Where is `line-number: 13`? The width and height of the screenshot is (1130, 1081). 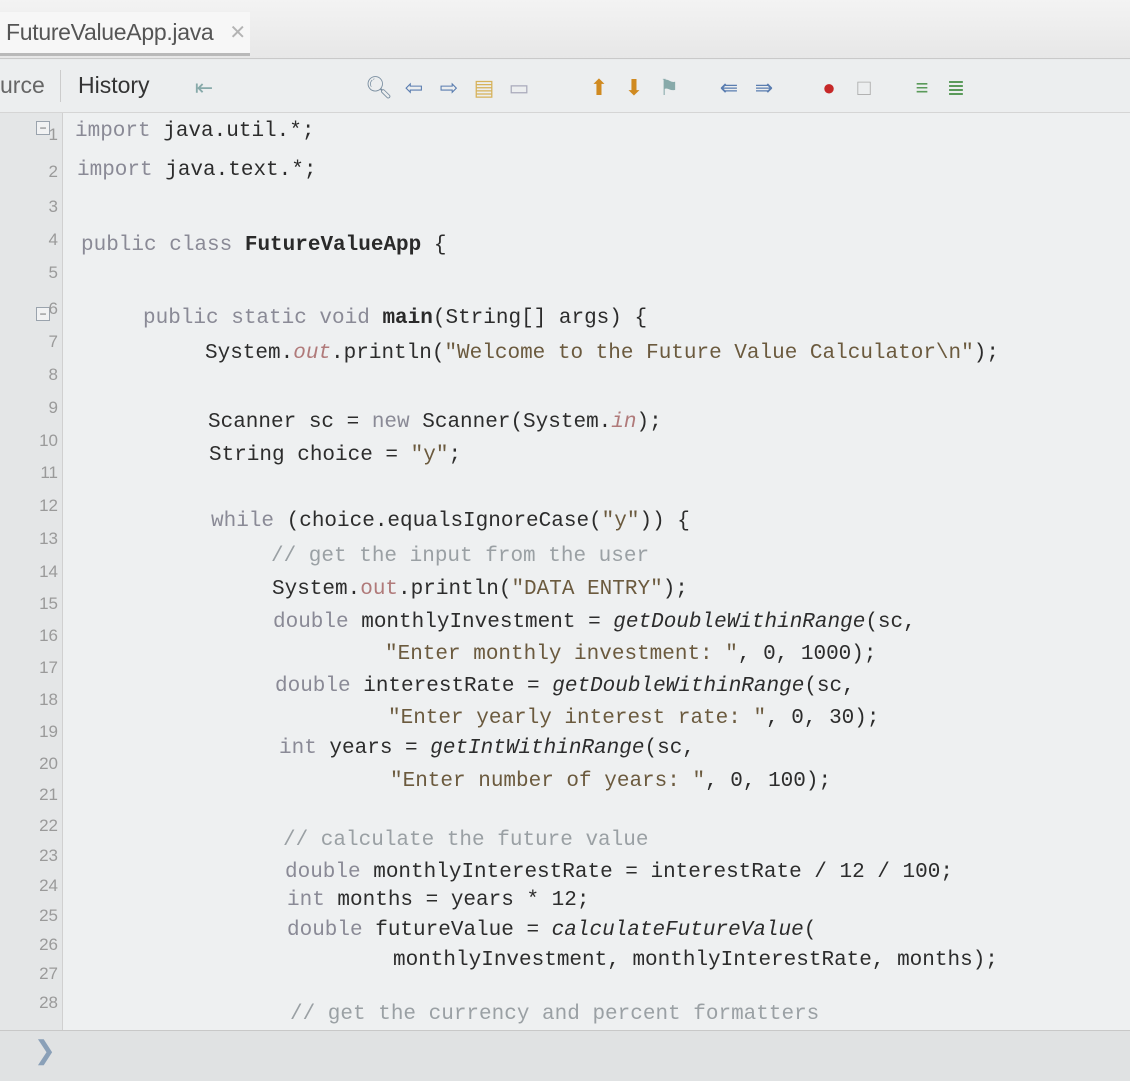 line-number: 13 is located at coordinates (31, 539).